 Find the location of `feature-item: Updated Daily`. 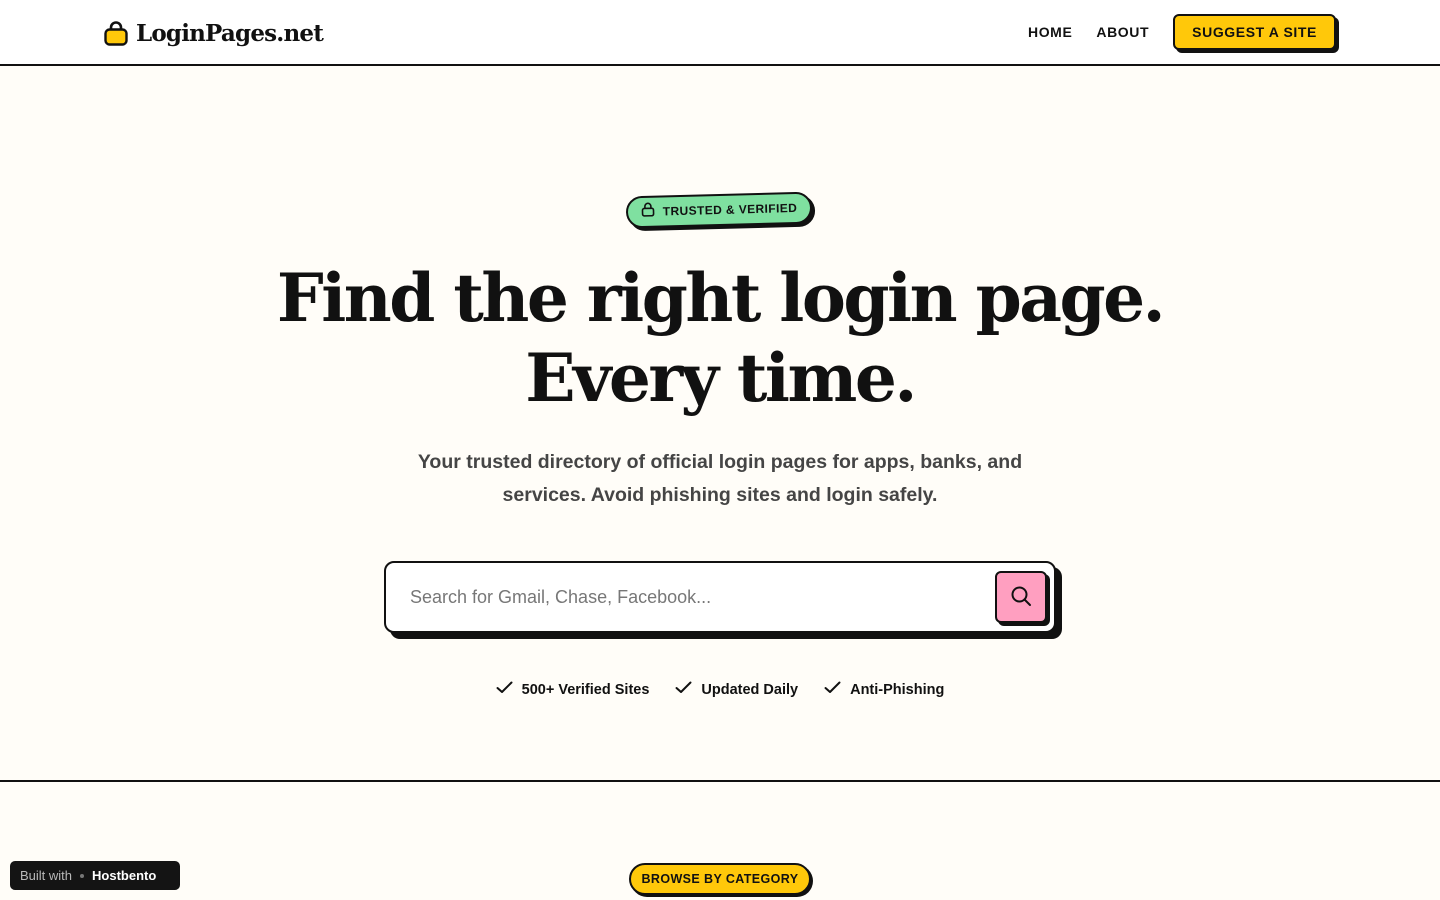

feature-item: Updated Daily is located at coordinates (736, 690).